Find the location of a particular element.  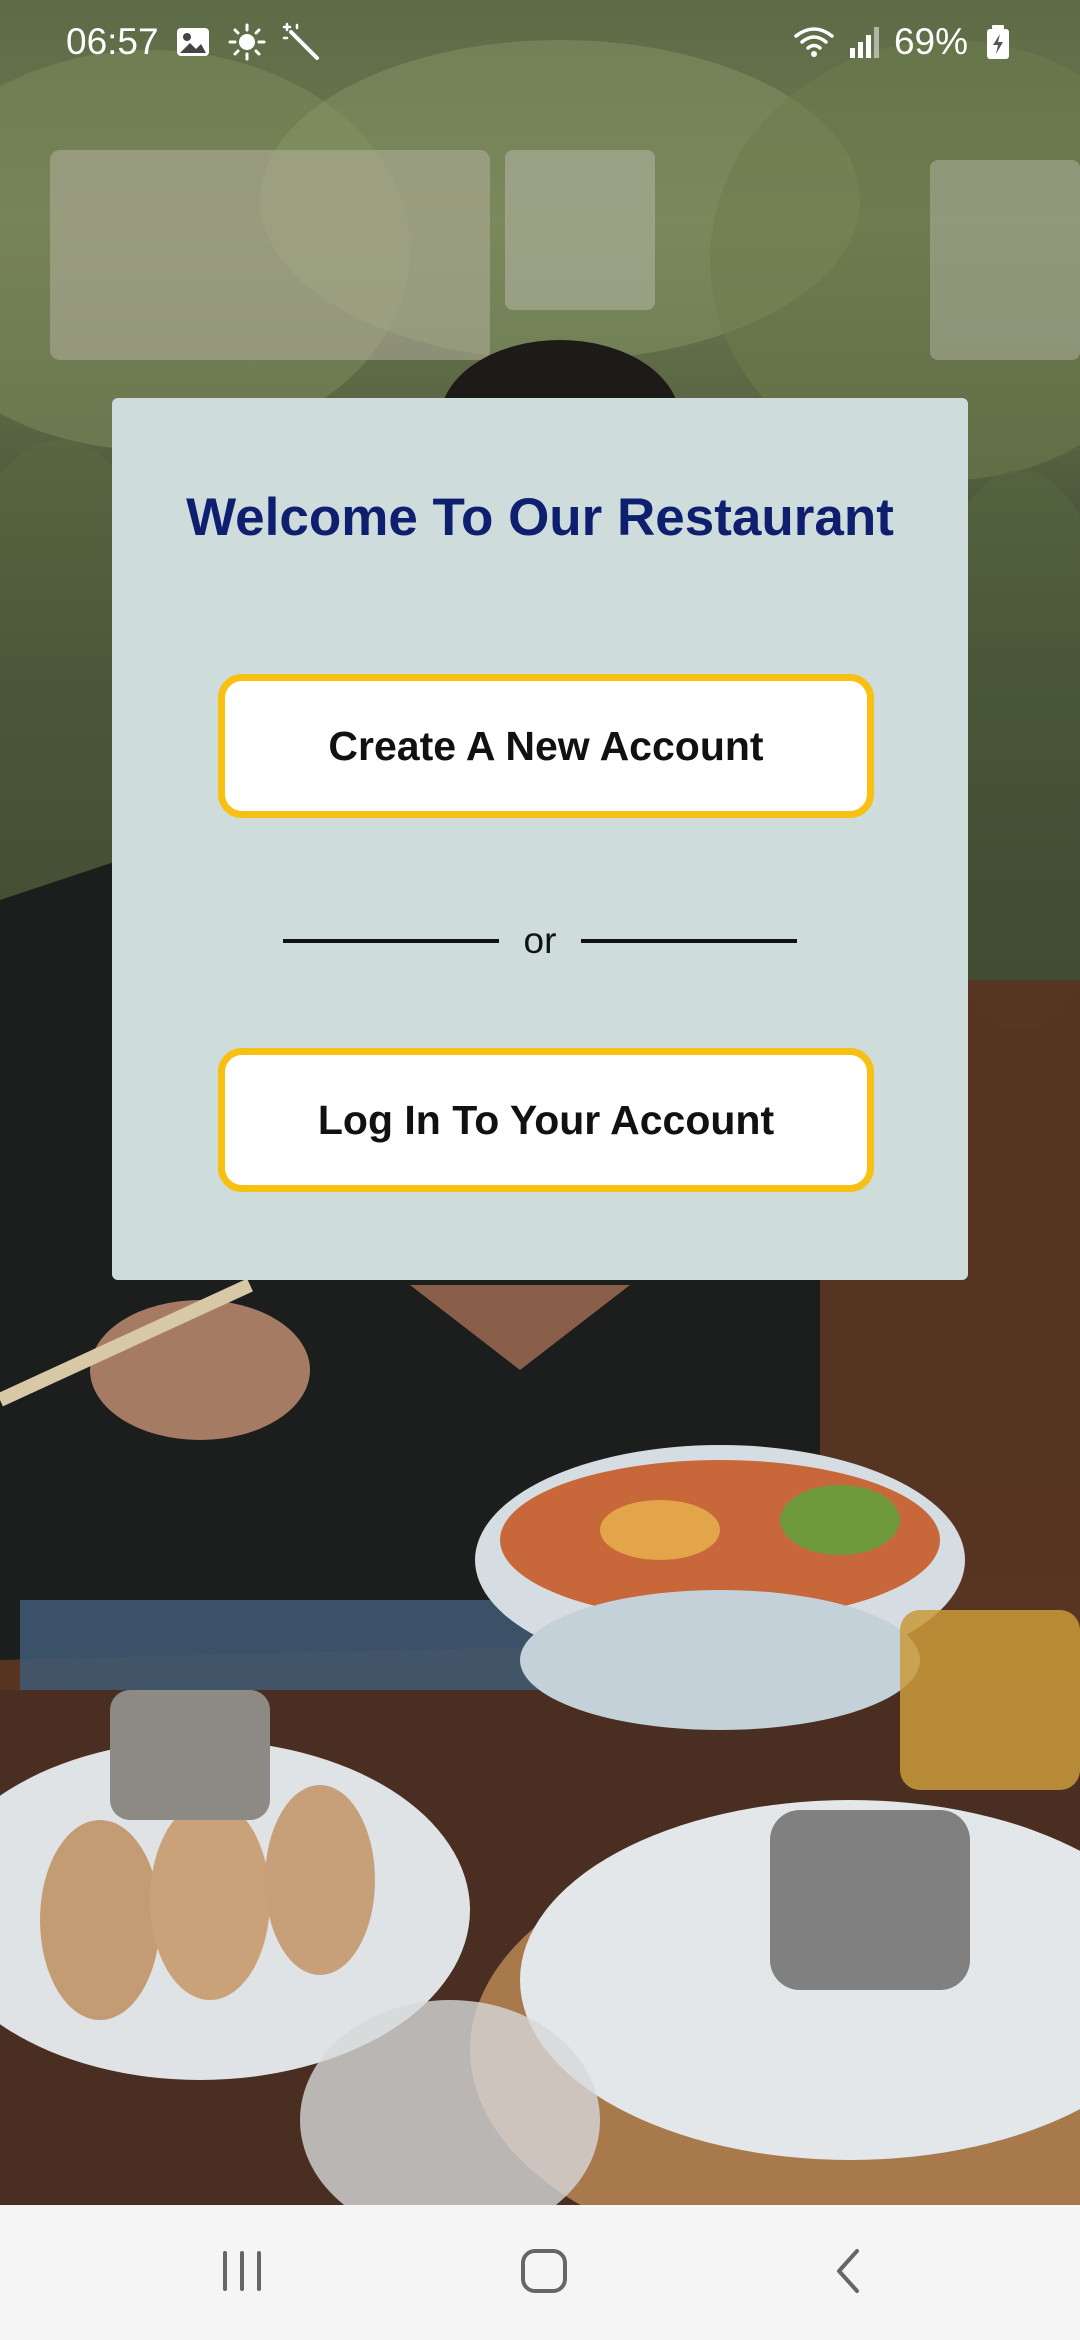

status-right-group: 69% is located at coordinates (906, 42).